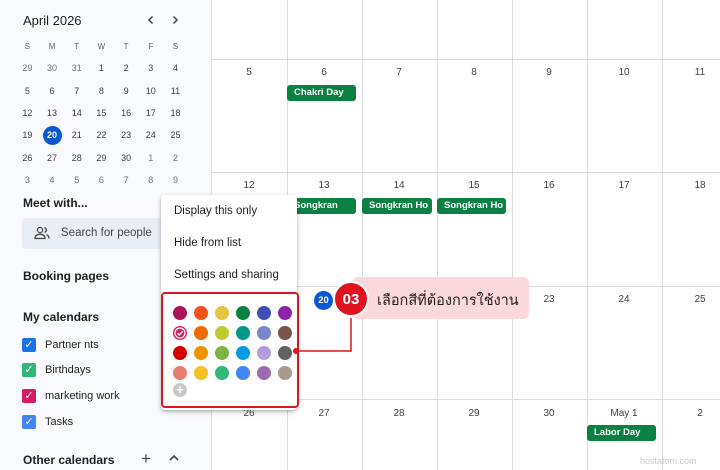  What do you see at coordinates (668, 461) in the screenshot?
I see `watermark: hostatom.com` at bounding box center [668, 461].